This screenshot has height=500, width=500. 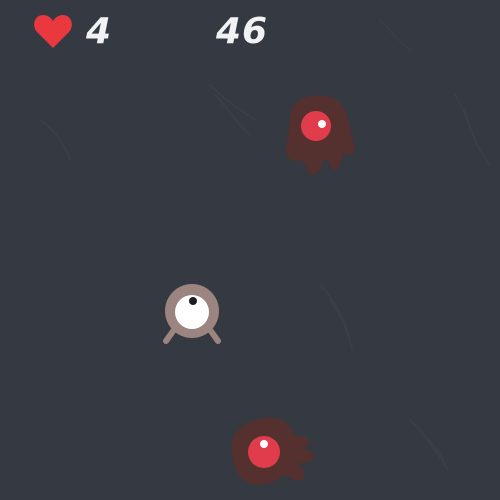 What do you see at coordinates (99, 31) in the screenshot?
I see `lives-counter: 4` at bounding box center [99, 31].